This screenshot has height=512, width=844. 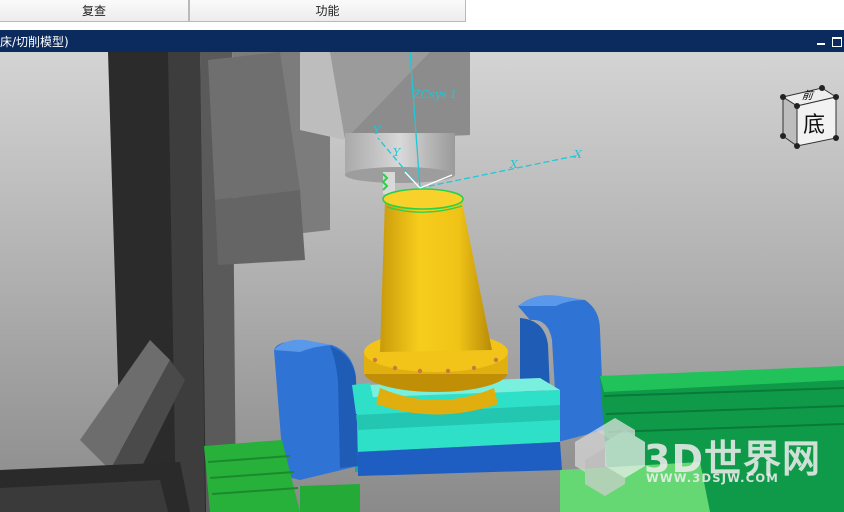 I want to click on axis-y-label-near: Y, so click(x=397, y=152).